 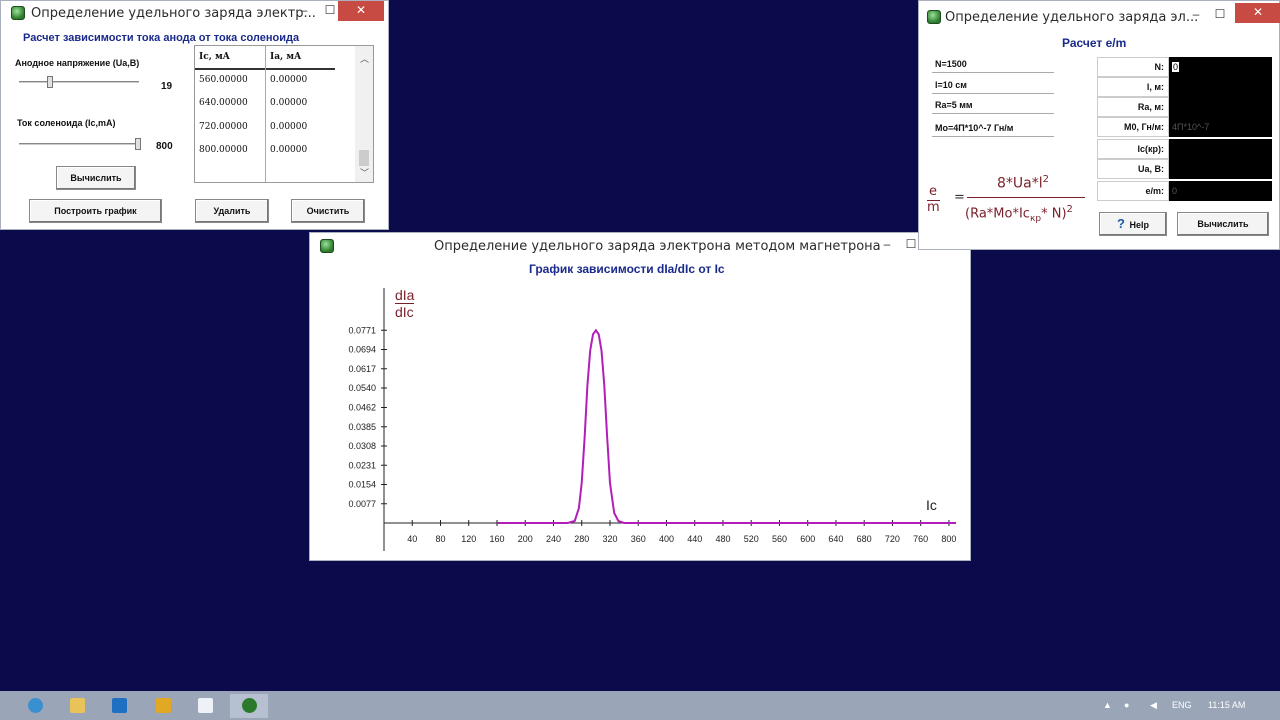 I want to click on y-axis-label-denominator: dIc, so click(x=404, y=312).